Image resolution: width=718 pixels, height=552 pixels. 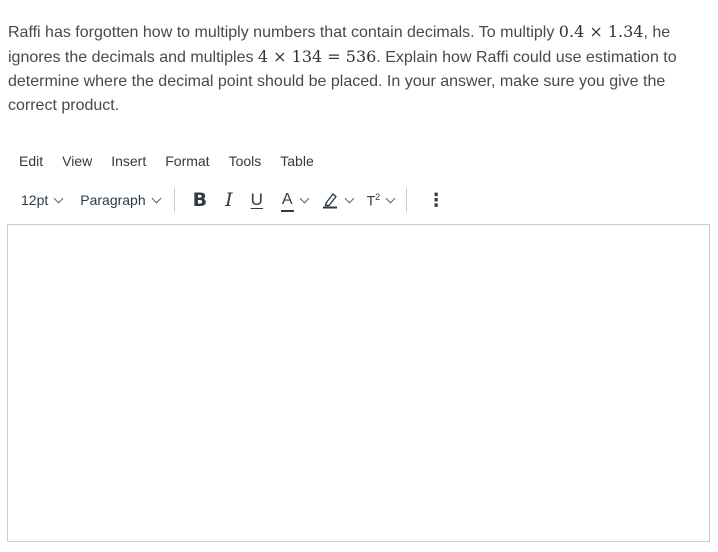 I want to click on text-color-button: A, so click(x=292, y=200).